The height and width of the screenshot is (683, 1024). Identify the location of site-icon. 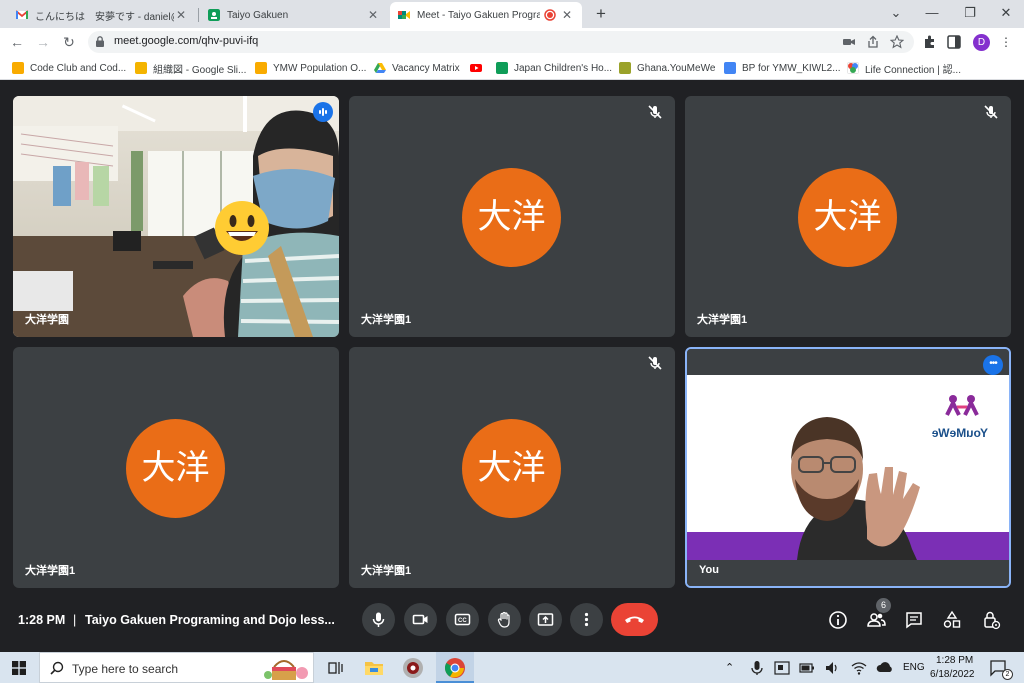
(853, 68).